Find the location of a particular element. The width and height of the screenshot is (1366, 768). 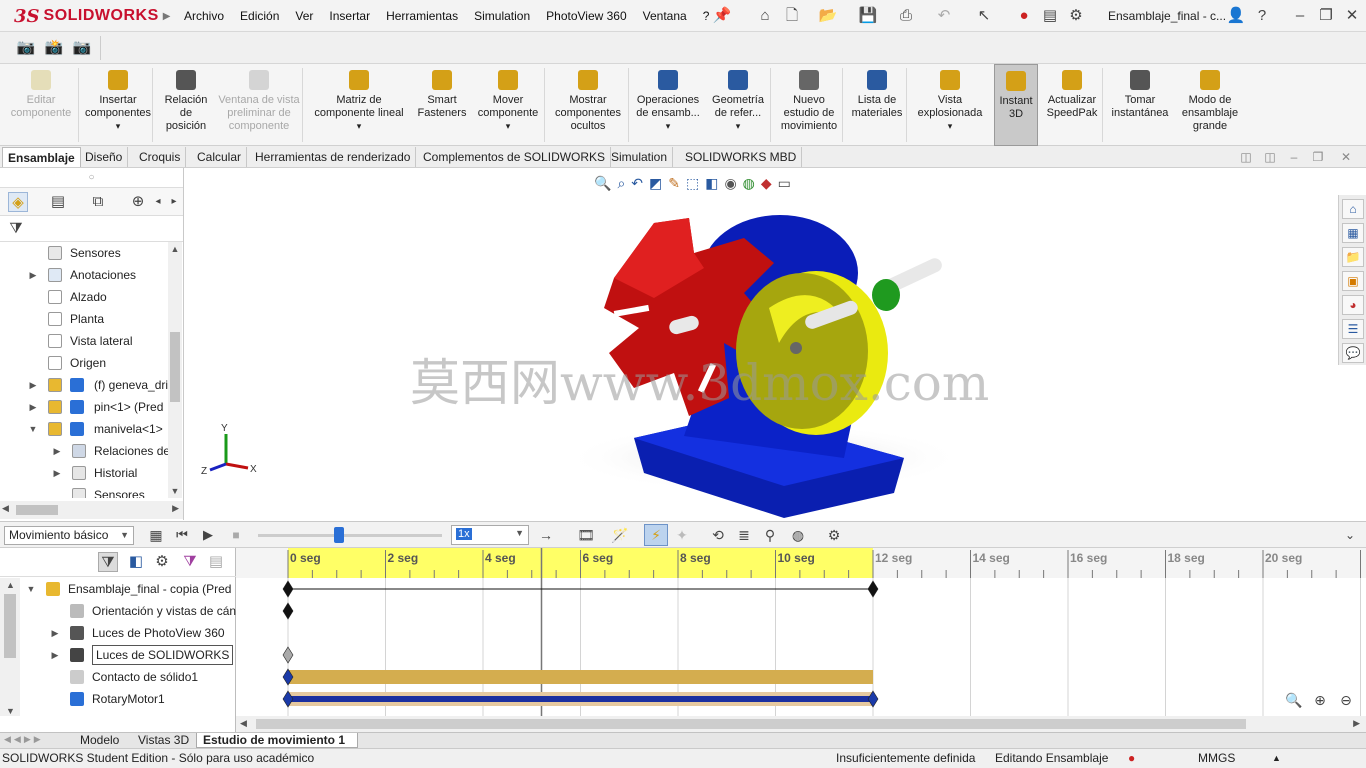

dimxpert-tab-icon: ⊕ is located at coordinates (138, 202).